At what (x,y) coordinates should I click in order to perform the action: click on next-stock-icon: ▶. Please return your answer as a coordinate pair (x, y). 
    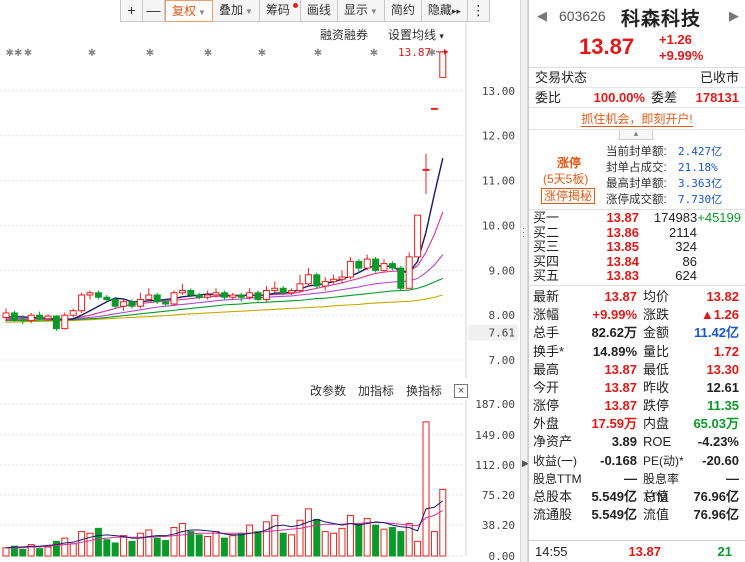
    Looking at the image, I should click on (734, 16).